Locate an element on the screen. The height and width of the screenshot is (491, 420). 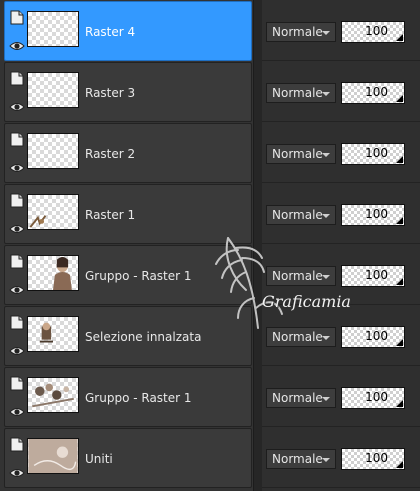
watermark-text: Graficamia is located at coordinates (306, 301).